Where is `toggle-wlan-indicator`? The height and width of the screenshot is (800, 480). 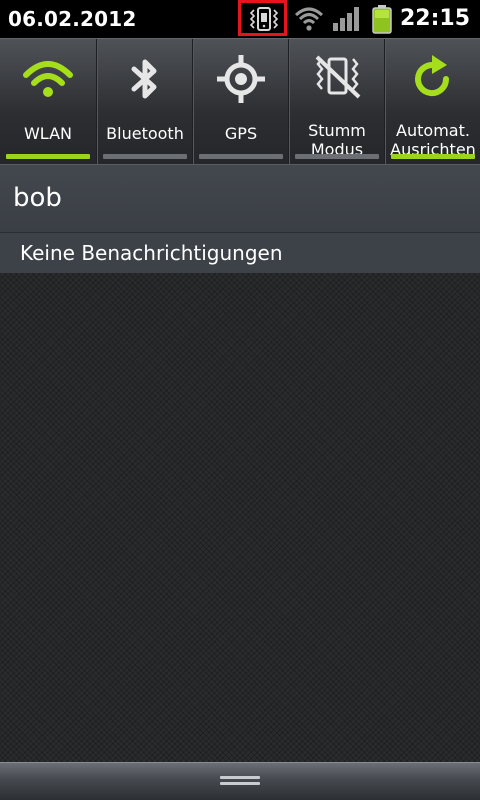
toggle-wlan-indicator is located at coordinates (48, 156).